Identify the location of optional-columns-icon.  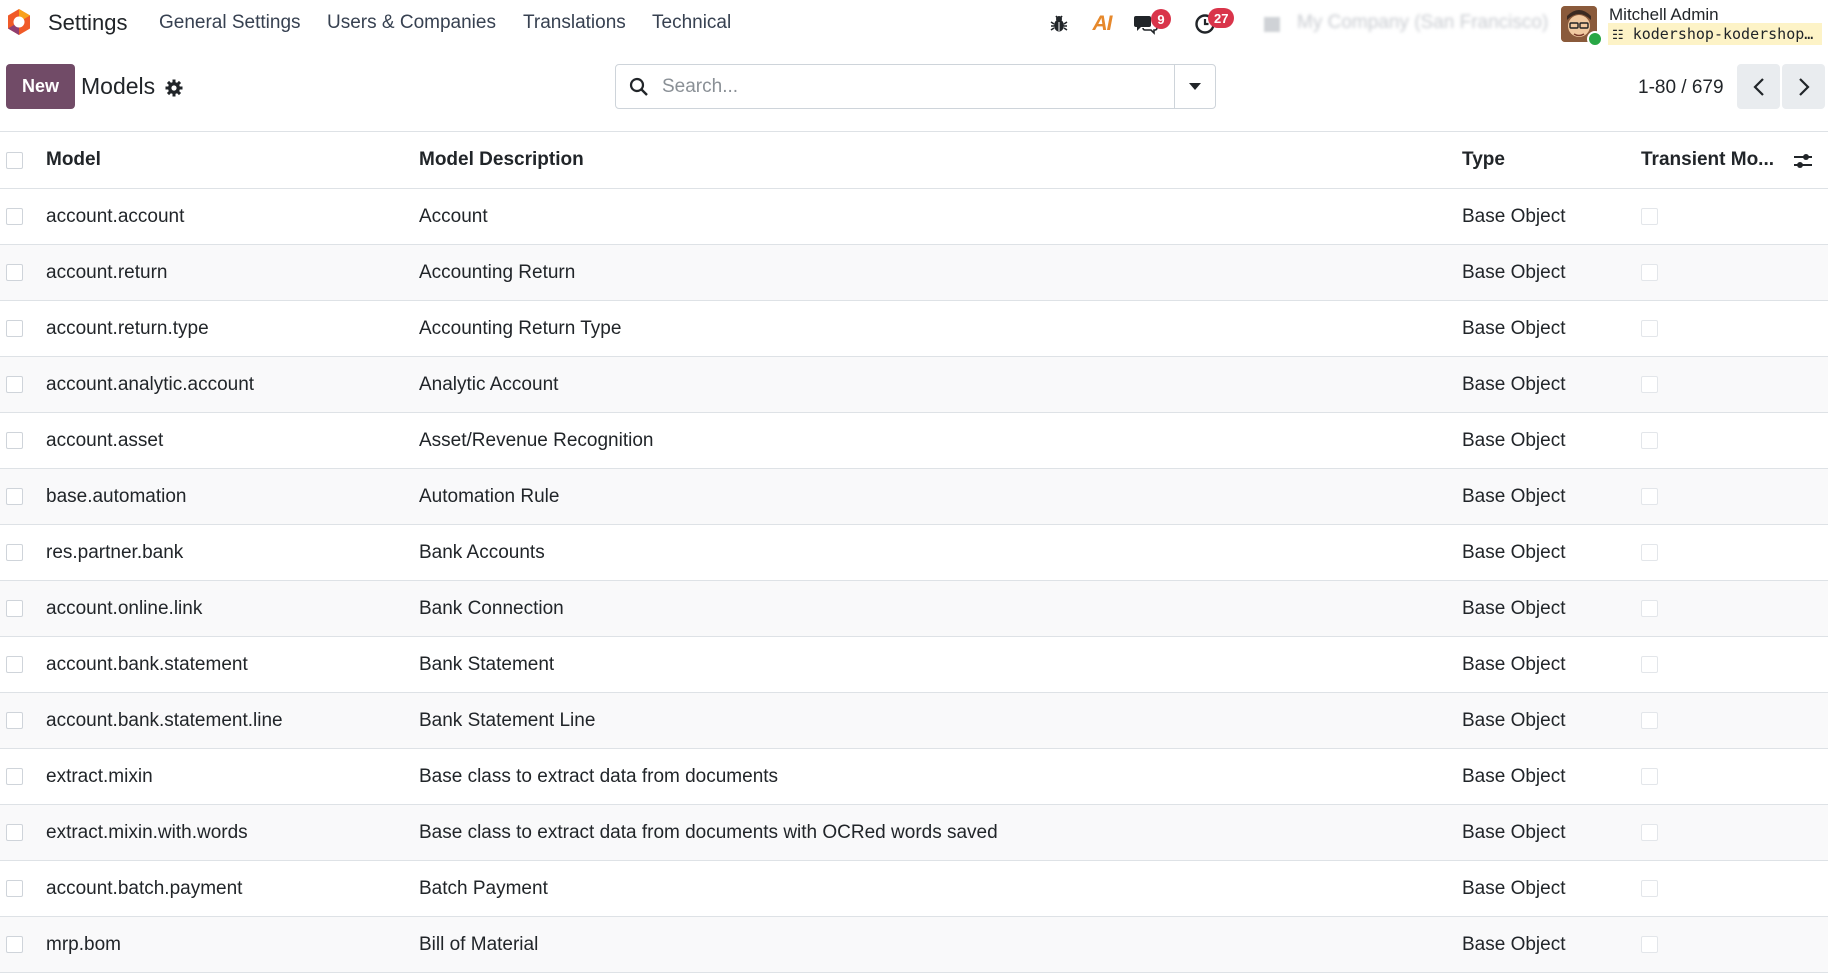
(1803, 161).